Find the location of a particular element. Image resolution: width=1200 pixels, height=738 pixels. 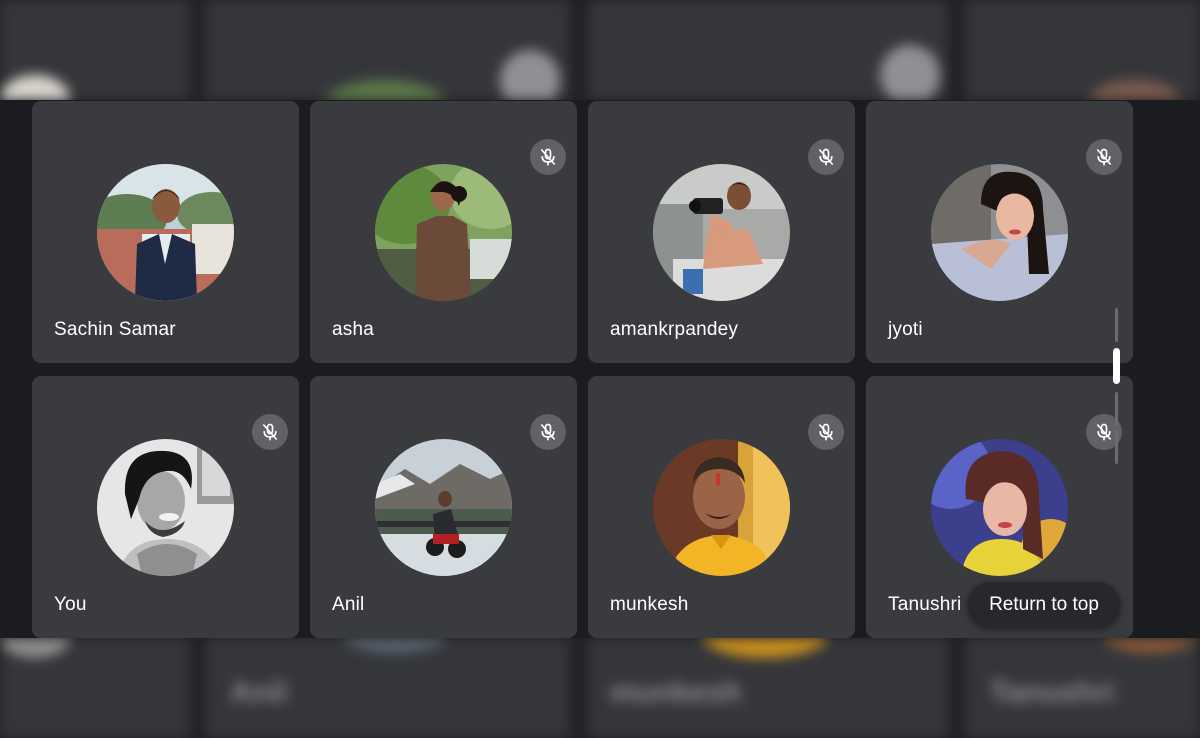

participant-tile: jyoti is located at coordinates (999, 232).